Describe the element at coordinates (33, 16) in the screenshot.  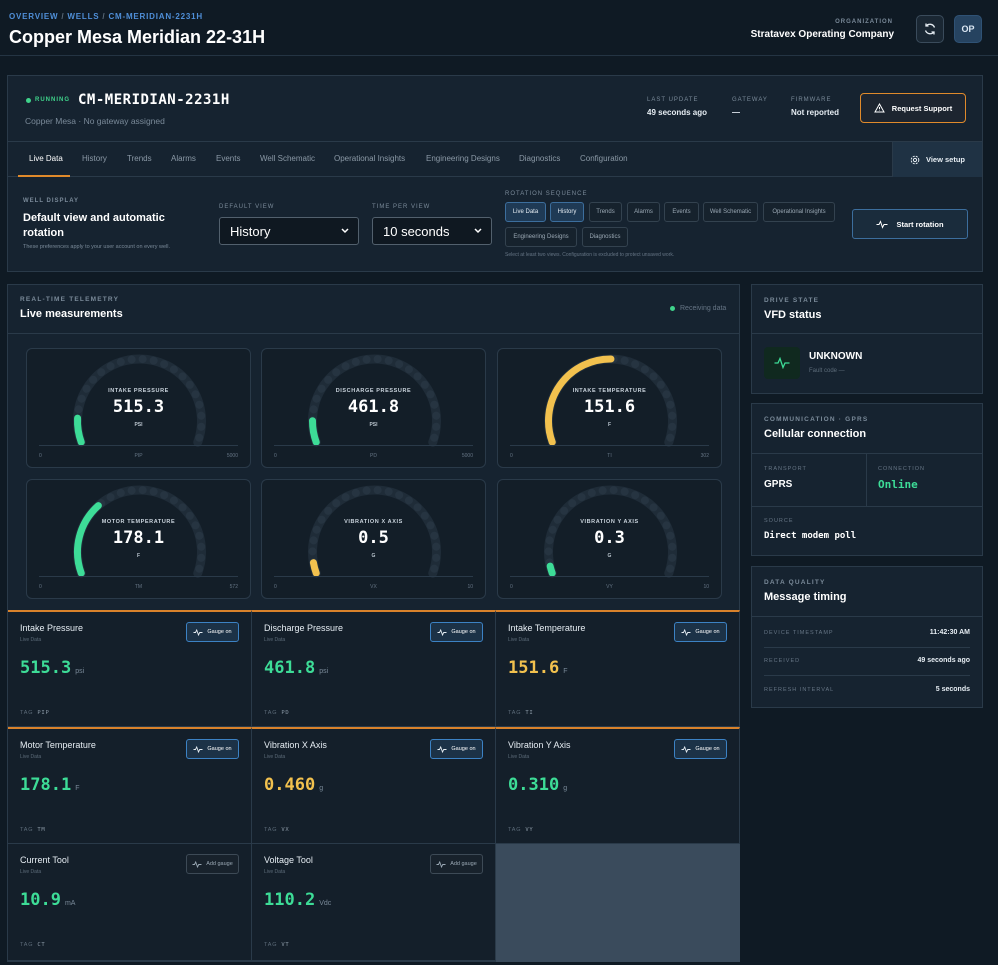
I see `breadcrumb-overview: OVERVIEW` at that location.